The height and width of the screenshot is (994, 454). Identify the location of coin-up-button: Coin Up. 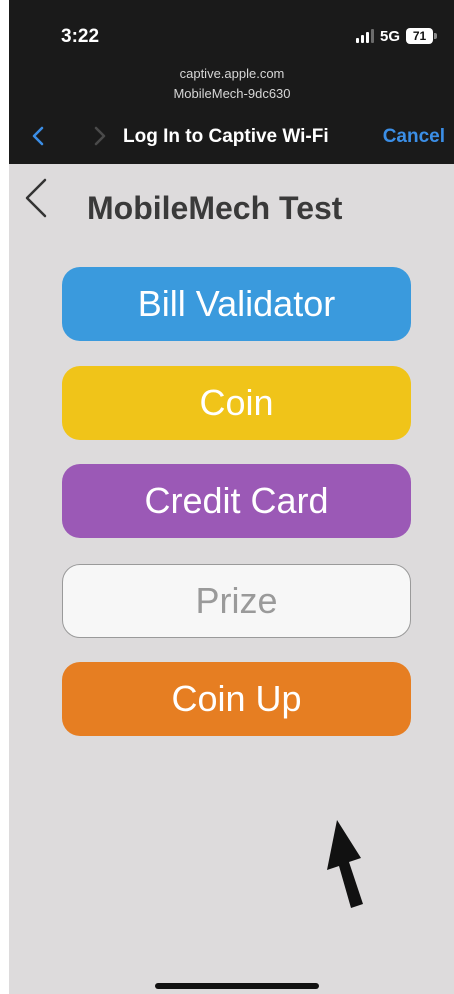
(236, 699).